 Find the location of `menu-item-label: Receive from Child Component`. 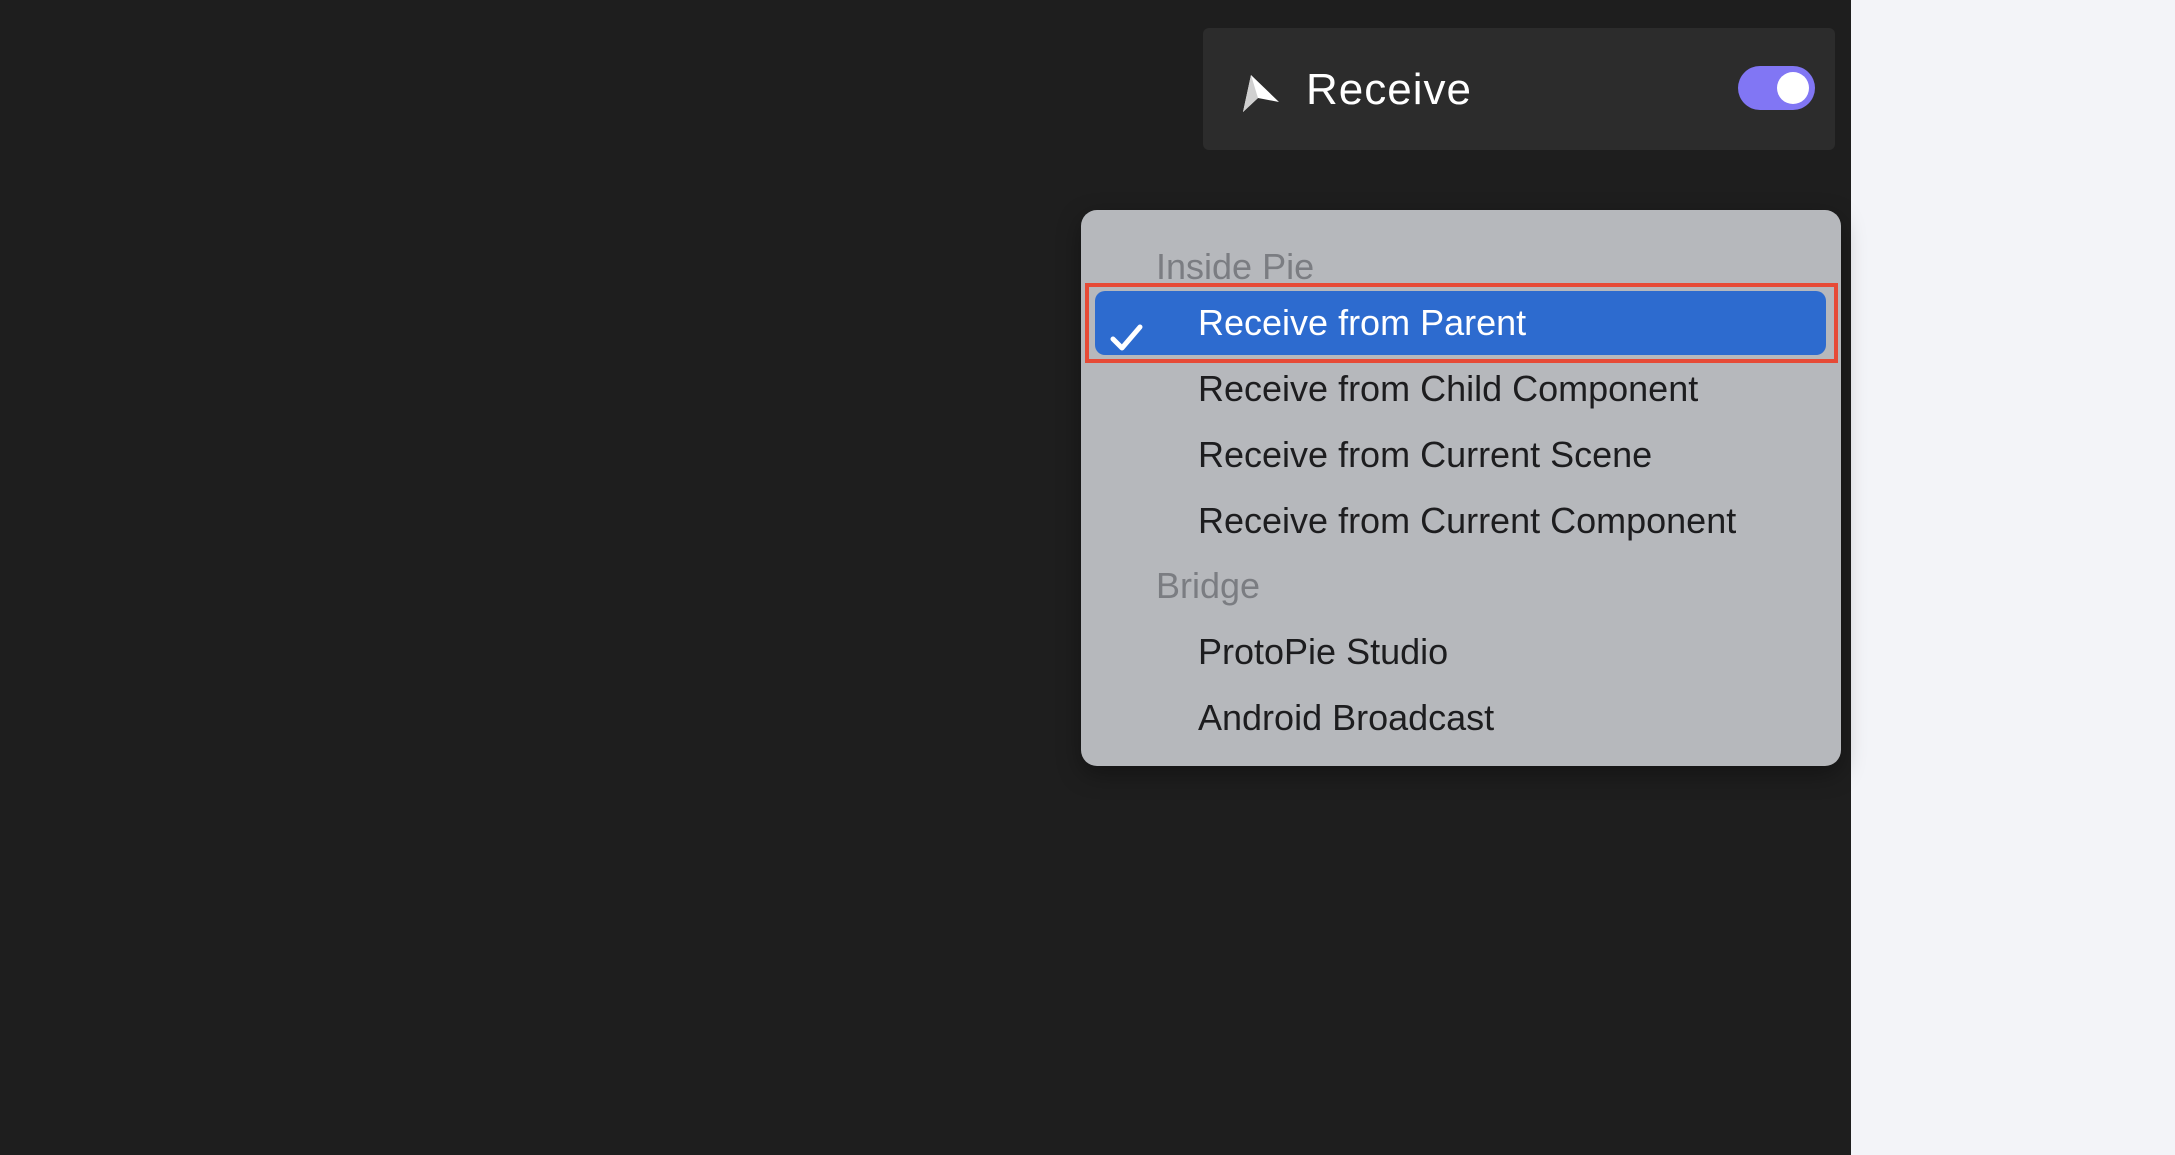

menu-item-label: Receive from Child Component is located at coordinates (1448, 388).